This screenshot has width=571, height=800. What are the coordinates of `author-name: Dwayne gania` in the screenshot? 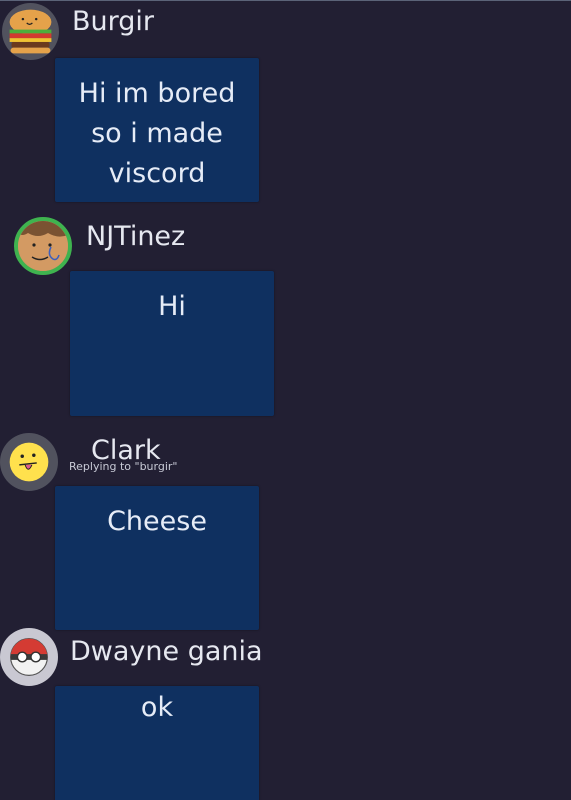 It's located at (166, 652).